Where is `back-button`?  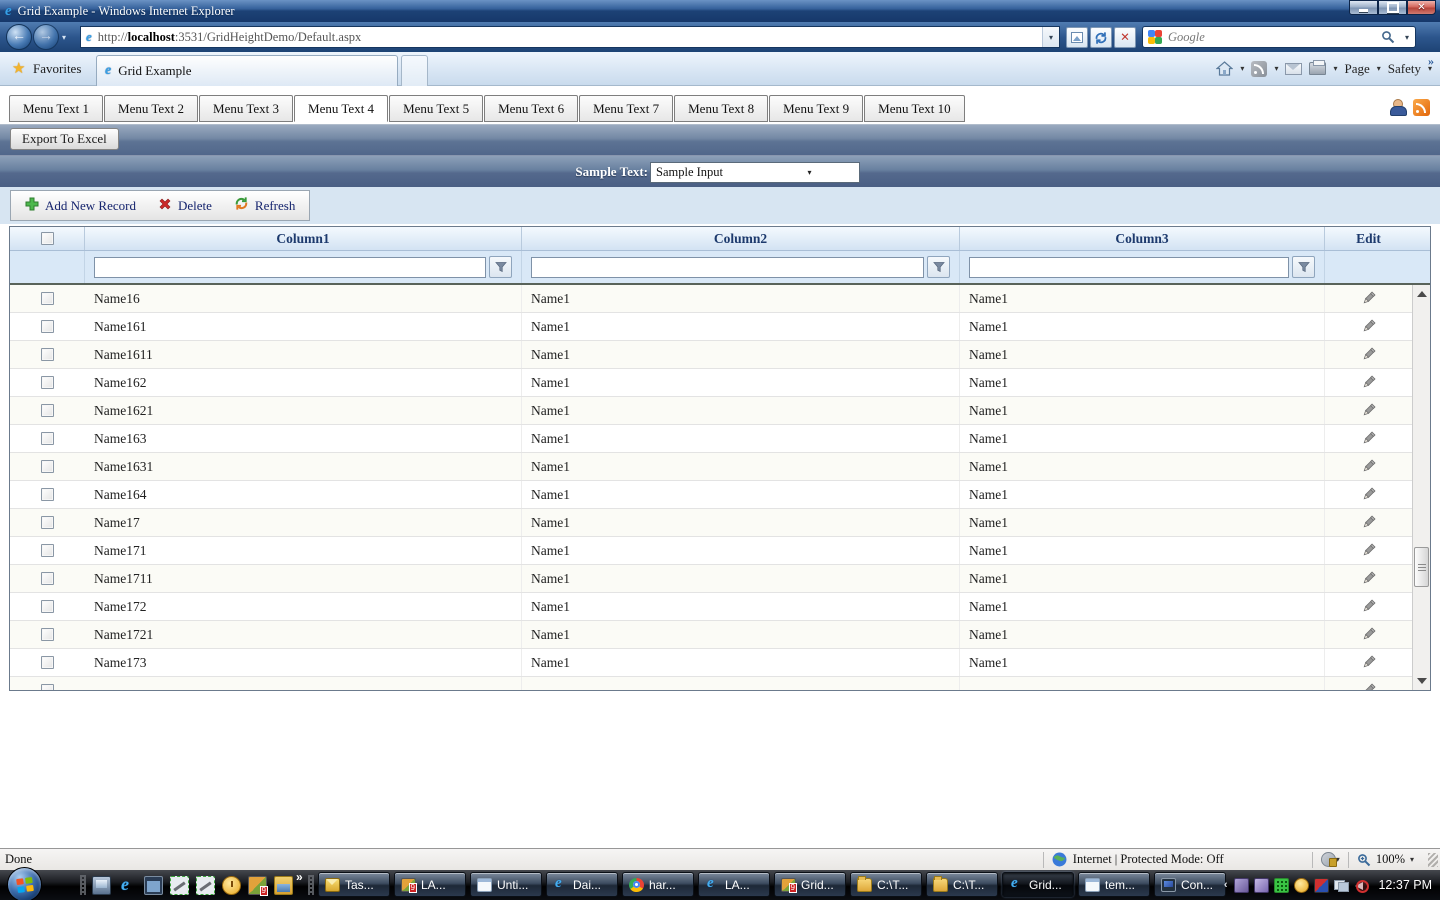
back-button is located at coordinates (19, 37).